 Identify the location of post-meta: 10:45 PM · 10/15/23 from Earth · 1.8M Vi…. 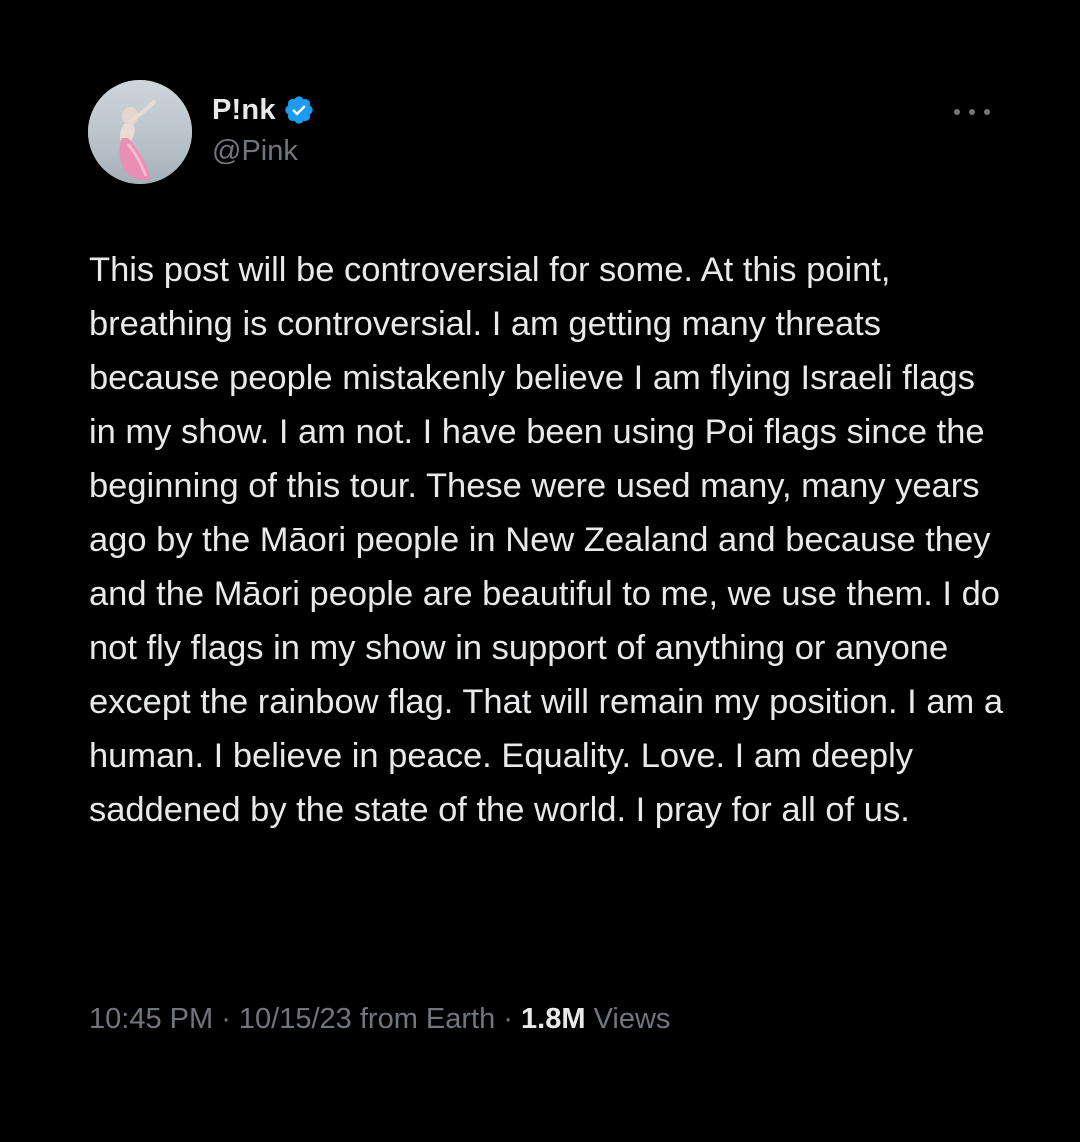
(379, 1019).